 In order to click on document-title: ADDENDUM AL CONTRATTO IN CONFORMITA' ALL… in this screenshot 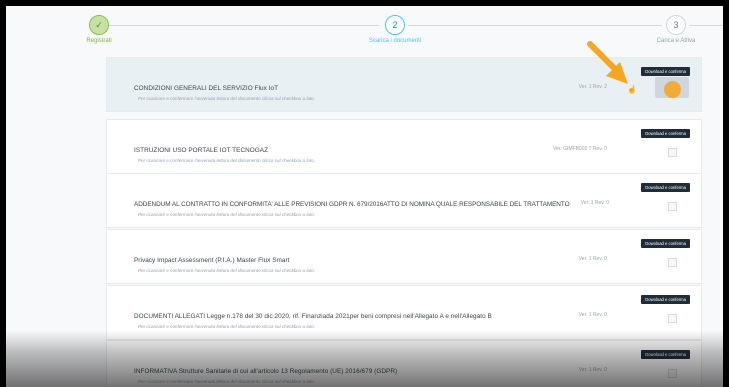, I will do `click(352, 204)`.